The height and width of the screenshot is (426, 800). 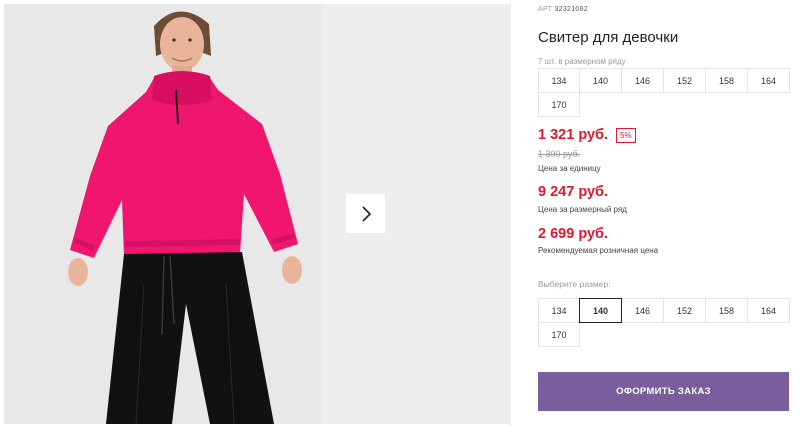 I want to click on retail-price-caption: Рекомендуемая розничная цена, so click(x=598, y=250).